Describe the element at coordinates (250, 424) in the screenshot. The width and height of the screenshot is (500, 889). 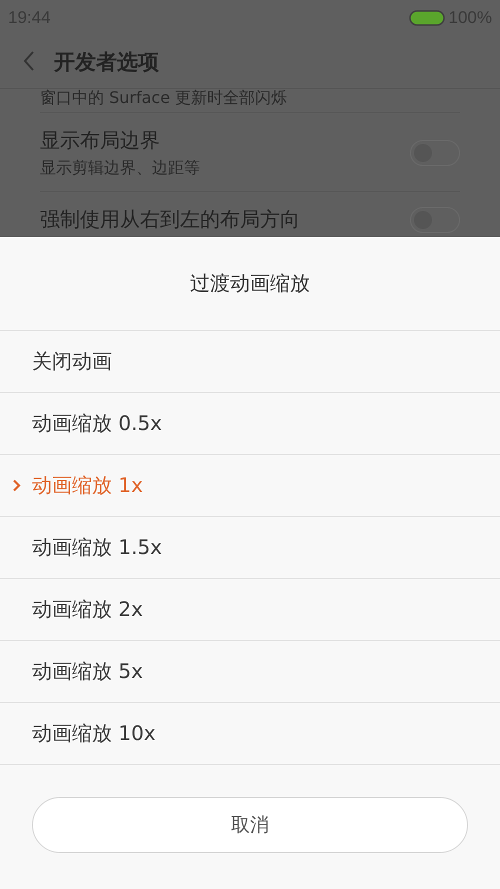
I see `option-item: 动画缩放 0.5x` at that location.